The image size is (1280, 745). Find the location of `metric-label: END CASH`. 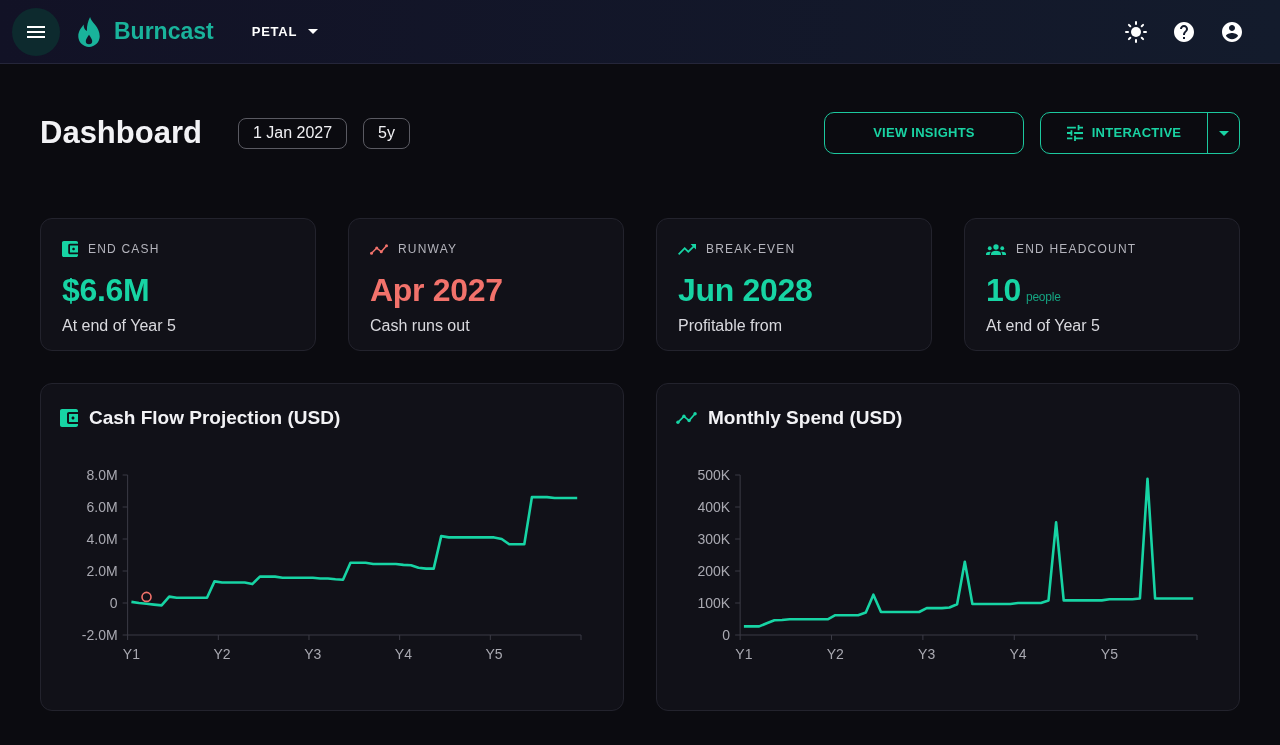

metric-label: END CASH is located at coordinates (124, 249).